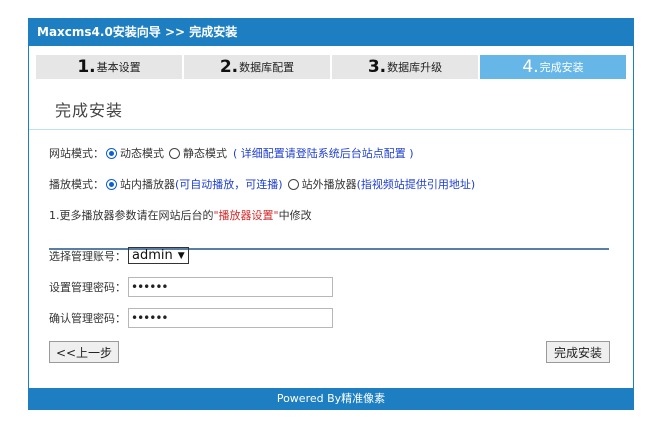  Describe the element at coordinates (561, 67) in the screenshot. I see `step-4-label: 完成安装` at that location.